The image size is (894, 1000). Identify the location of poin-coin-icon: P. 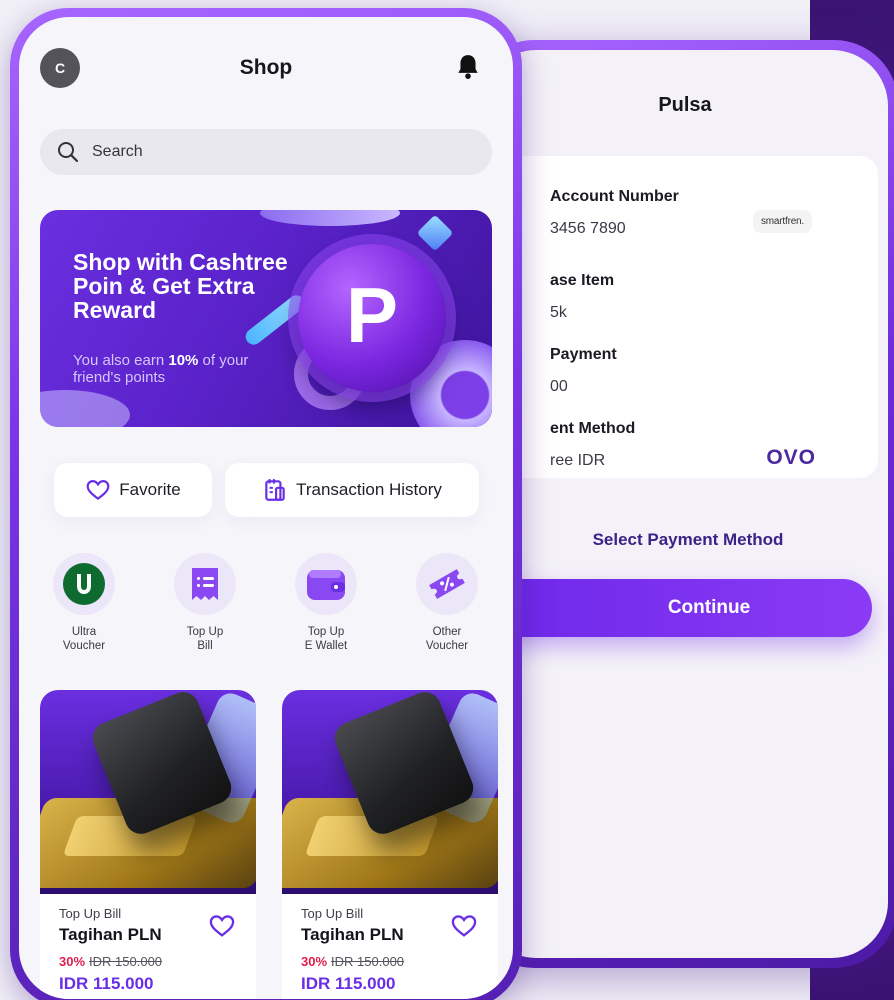
(372, 318).